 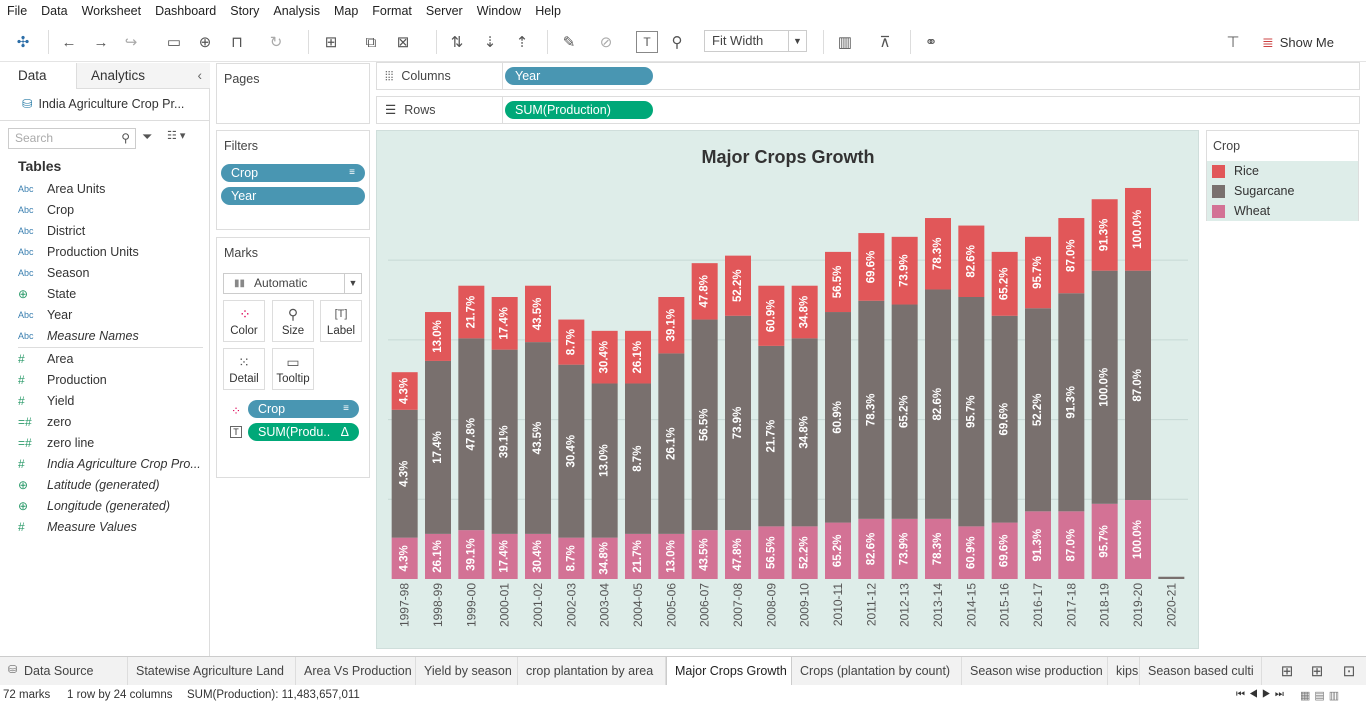 I want to click on sheet-tab: Area Vs Production, so click(x=356, y=671).